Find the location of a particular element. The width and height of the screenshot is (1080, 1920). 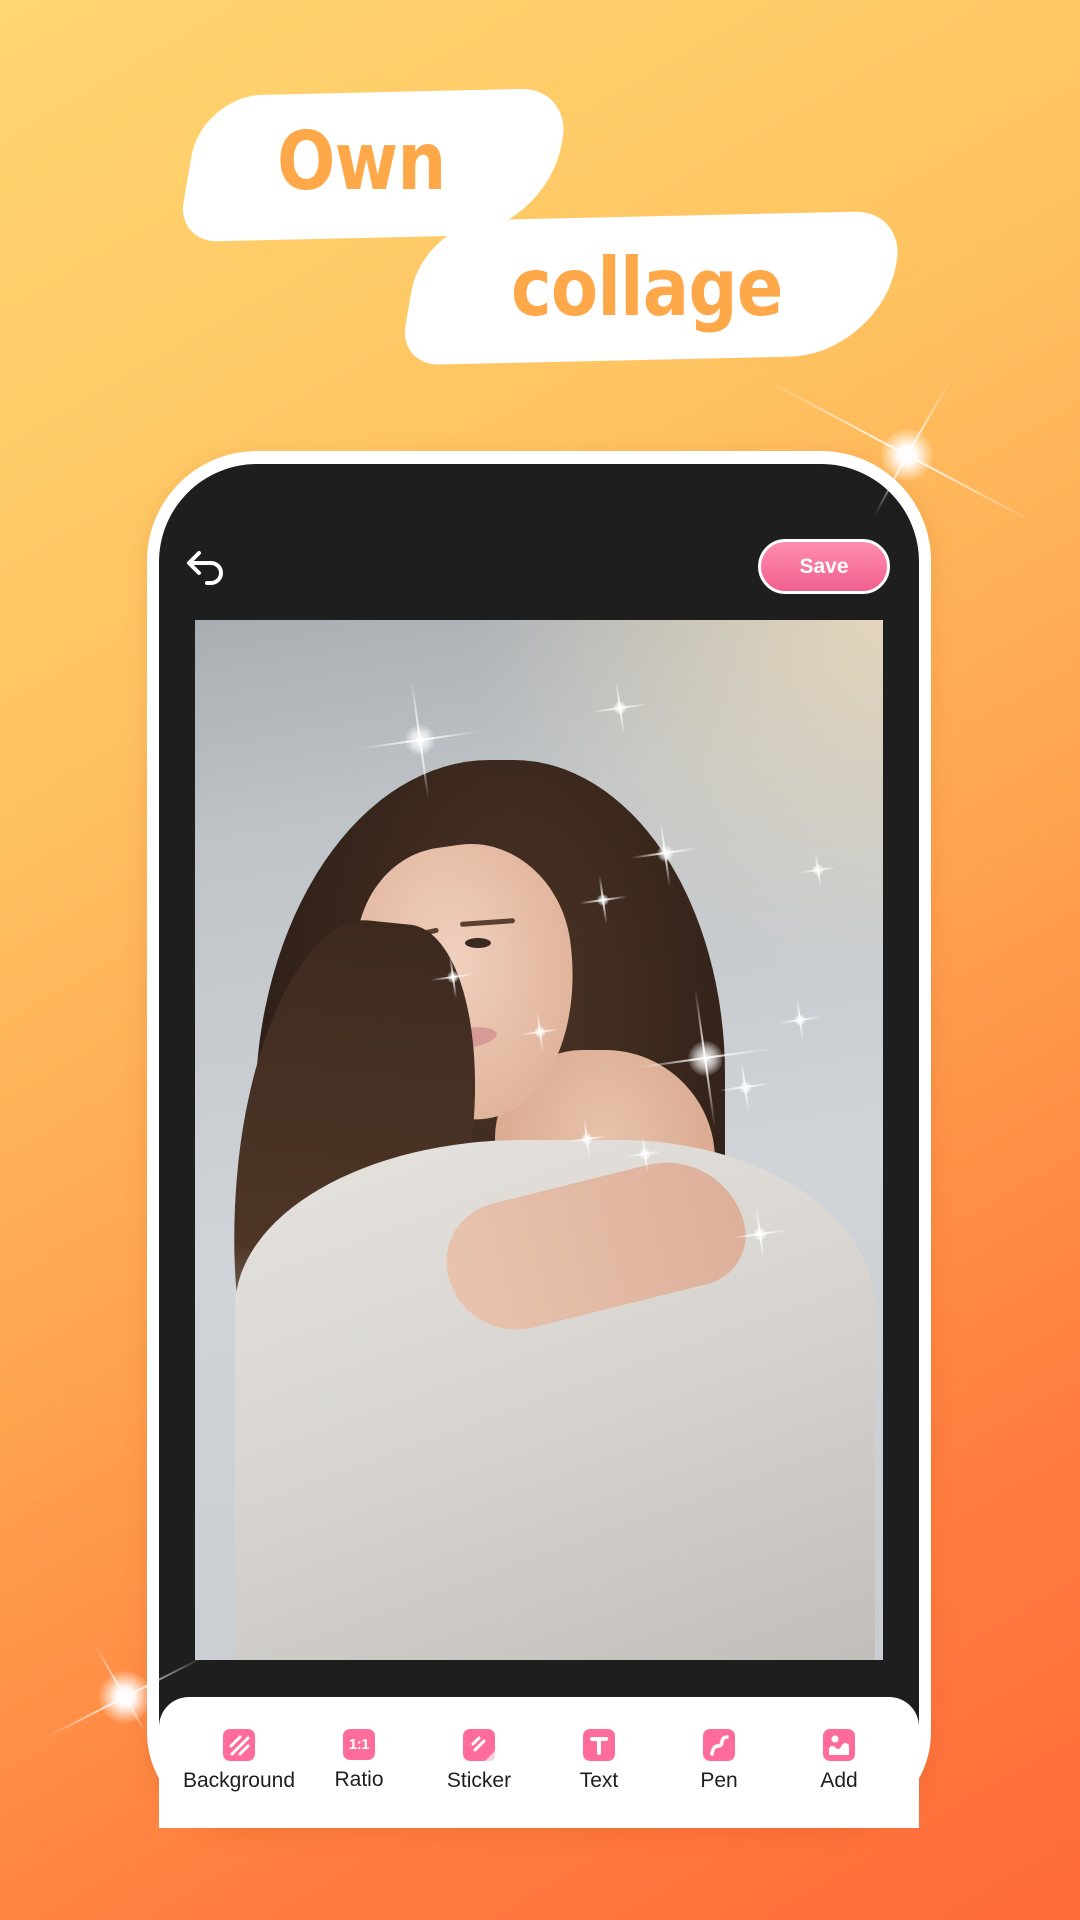

headline-line-2: collage is located at coordinates (647, 287).